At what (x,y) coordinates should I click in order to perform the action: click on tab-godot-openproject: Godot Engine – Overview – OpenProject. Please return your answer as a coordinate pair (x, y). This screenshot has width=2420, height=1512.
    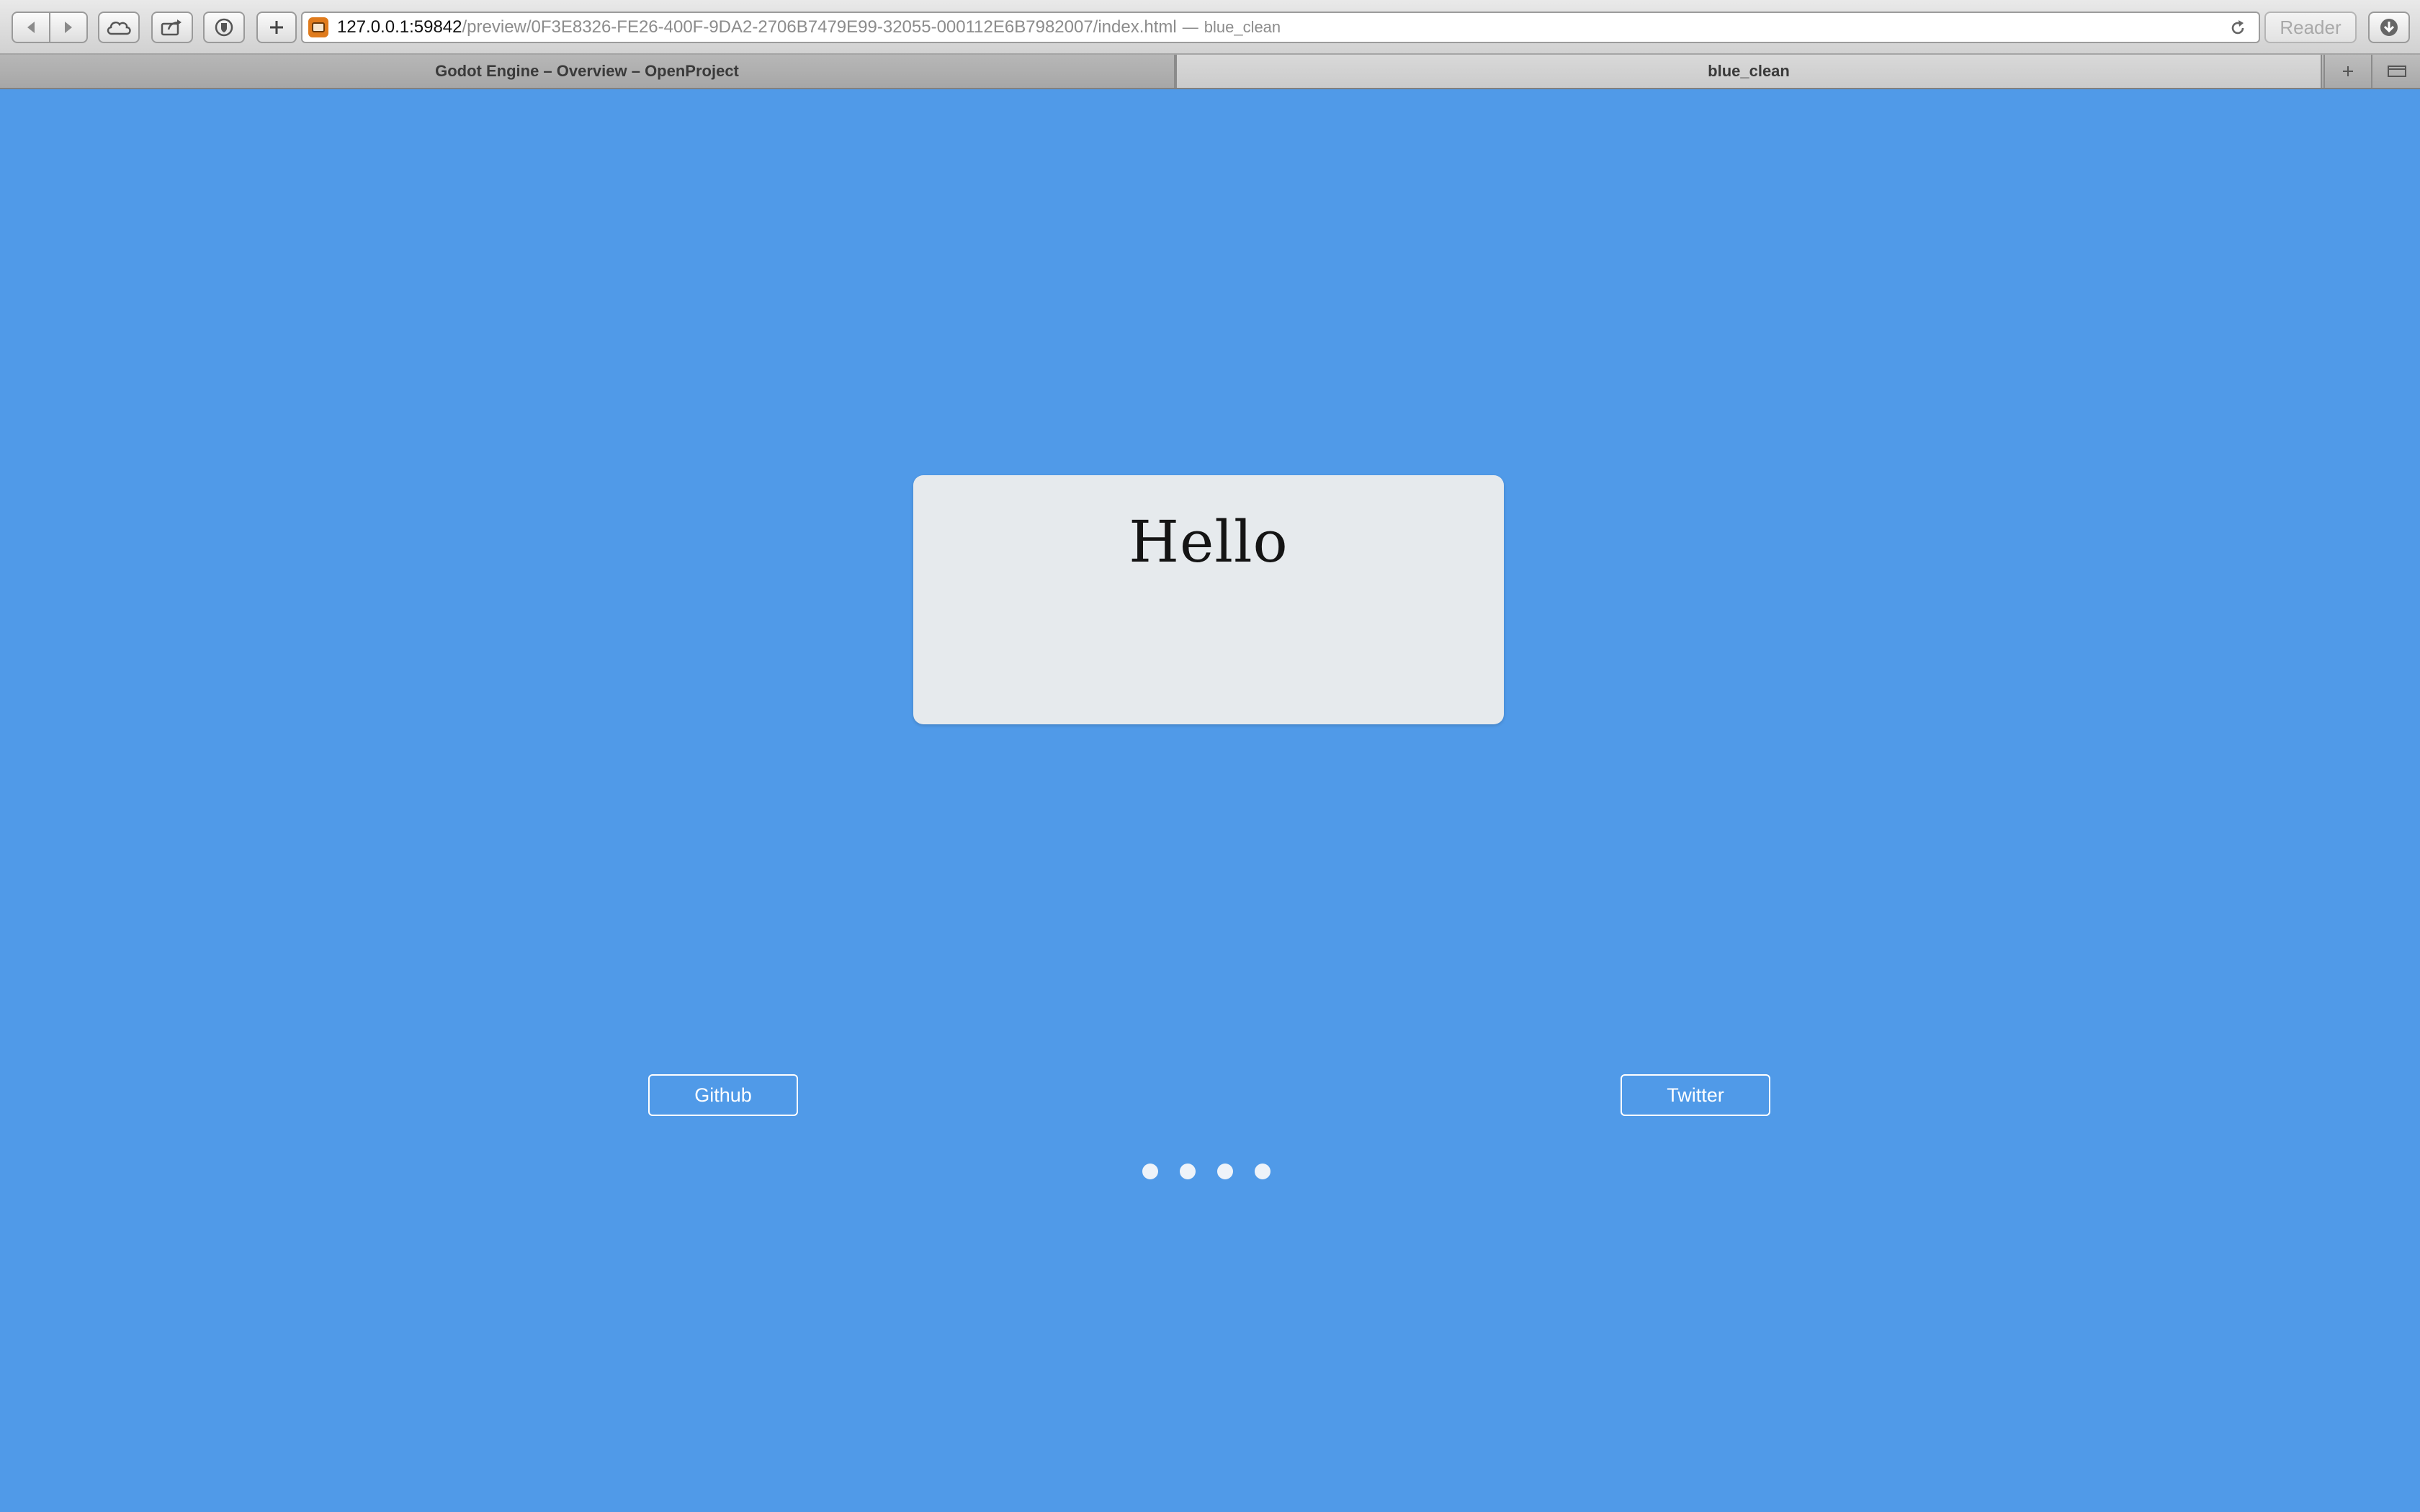
    Looking at the image, I should click on (587, 71).